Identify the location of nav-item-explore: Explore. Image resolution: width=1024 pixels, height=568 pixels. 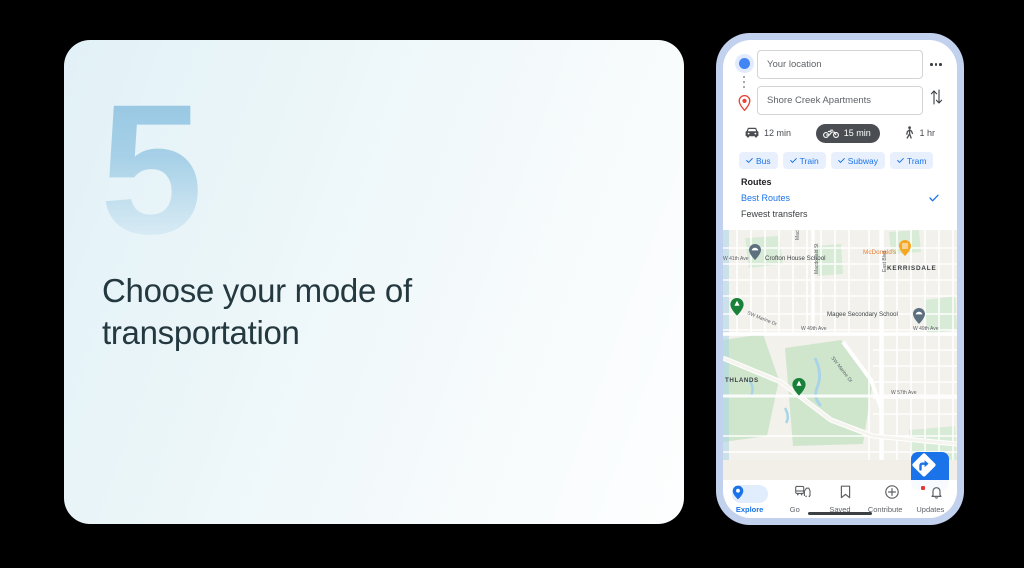
(750, 499).